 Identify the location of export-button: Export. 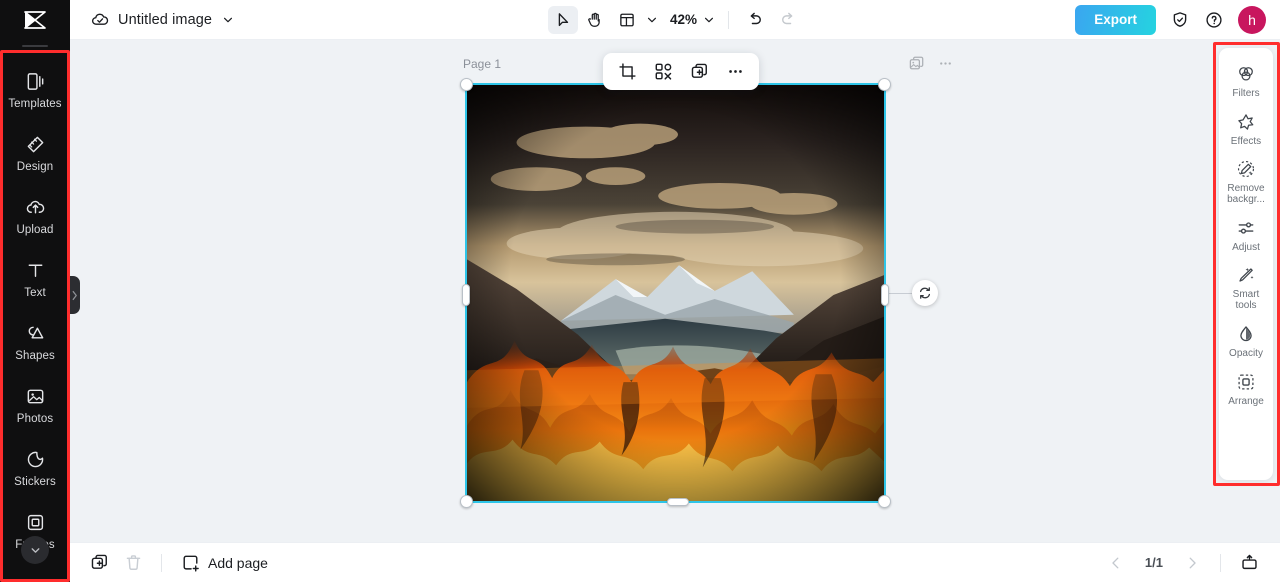
(1115, 19).